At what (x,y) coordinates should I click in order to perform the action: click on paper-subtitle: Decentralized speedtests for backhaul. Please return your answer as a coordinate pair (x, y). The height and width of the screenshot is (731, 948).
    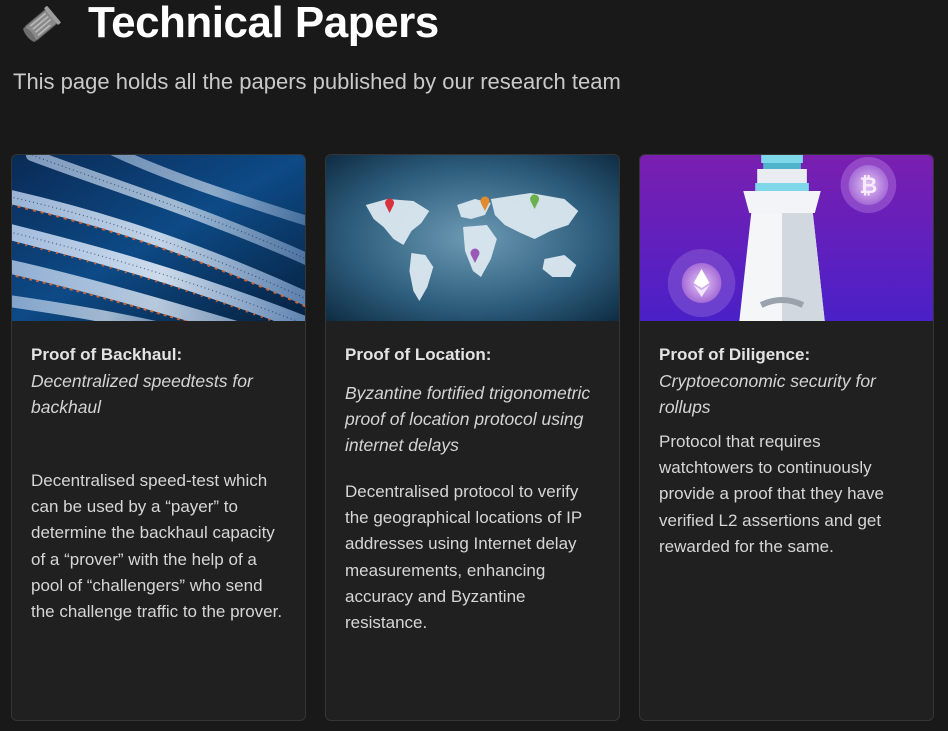
    Looking at the image, I should click on (142, 394).